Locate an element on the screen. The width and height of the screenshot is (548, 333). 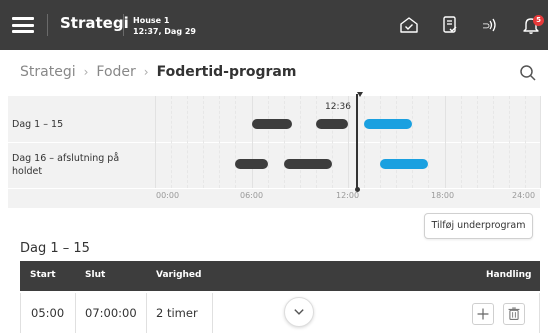
current-time-marker-icon is located at coordinates (360, 94).